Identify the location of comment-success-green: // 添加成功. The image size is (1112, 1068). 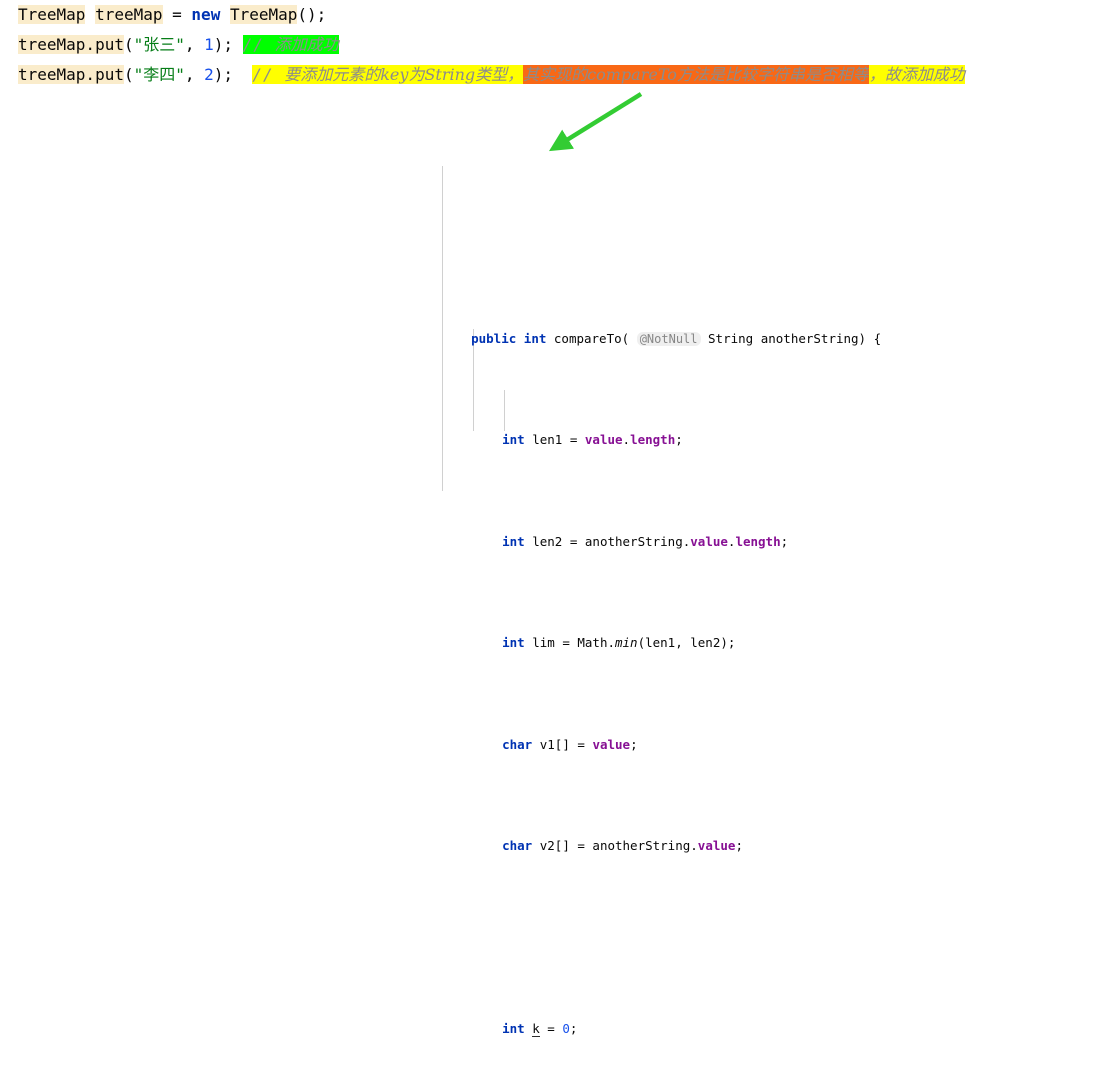
(290, 44).